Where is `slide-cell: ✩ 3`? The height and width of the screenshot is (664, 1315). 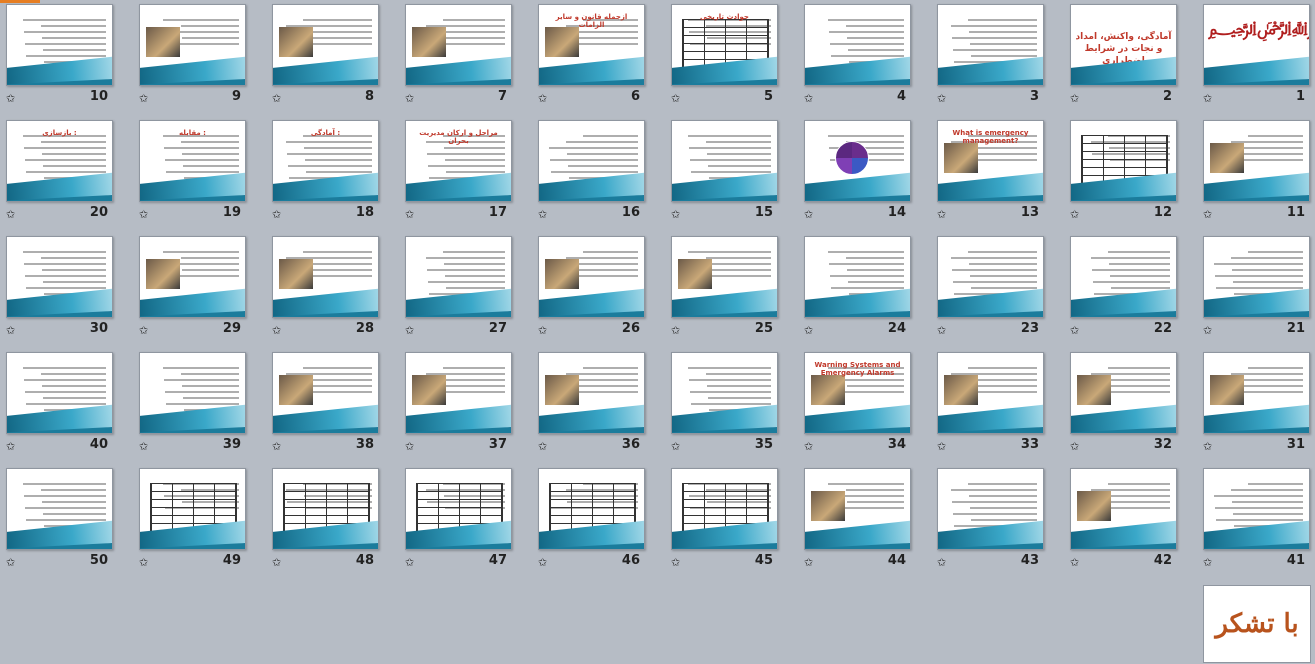
slide-cell: ✩ 3 is located at coordinates (998, 58).